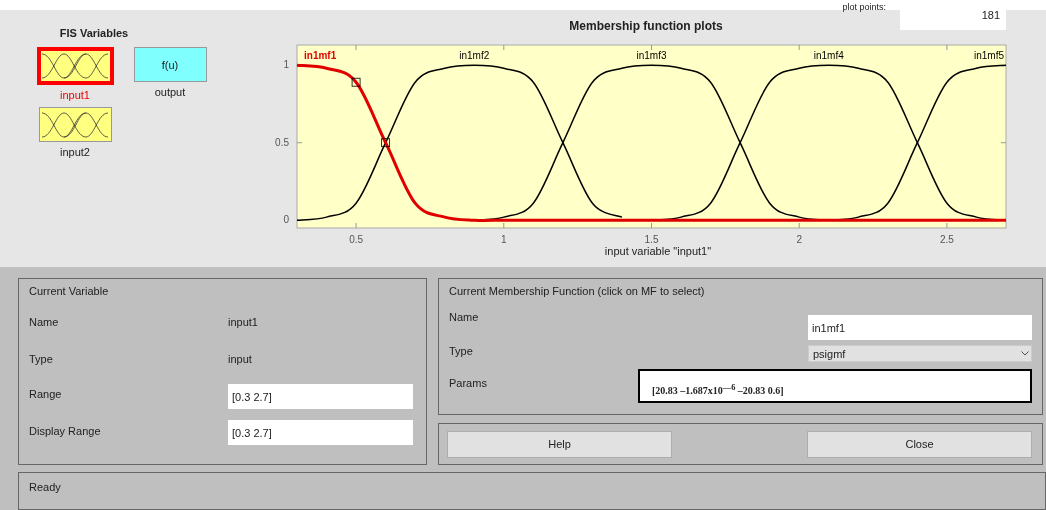 The width and height of the screenshot is (1046, 510). I want to click on chart-title: Membership function plots, so click(646, 26).